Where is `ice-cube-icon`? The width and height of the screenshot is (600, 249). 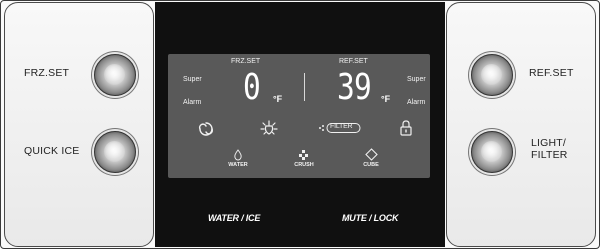
ice-cube-icon is located at coordinates (371, 154).